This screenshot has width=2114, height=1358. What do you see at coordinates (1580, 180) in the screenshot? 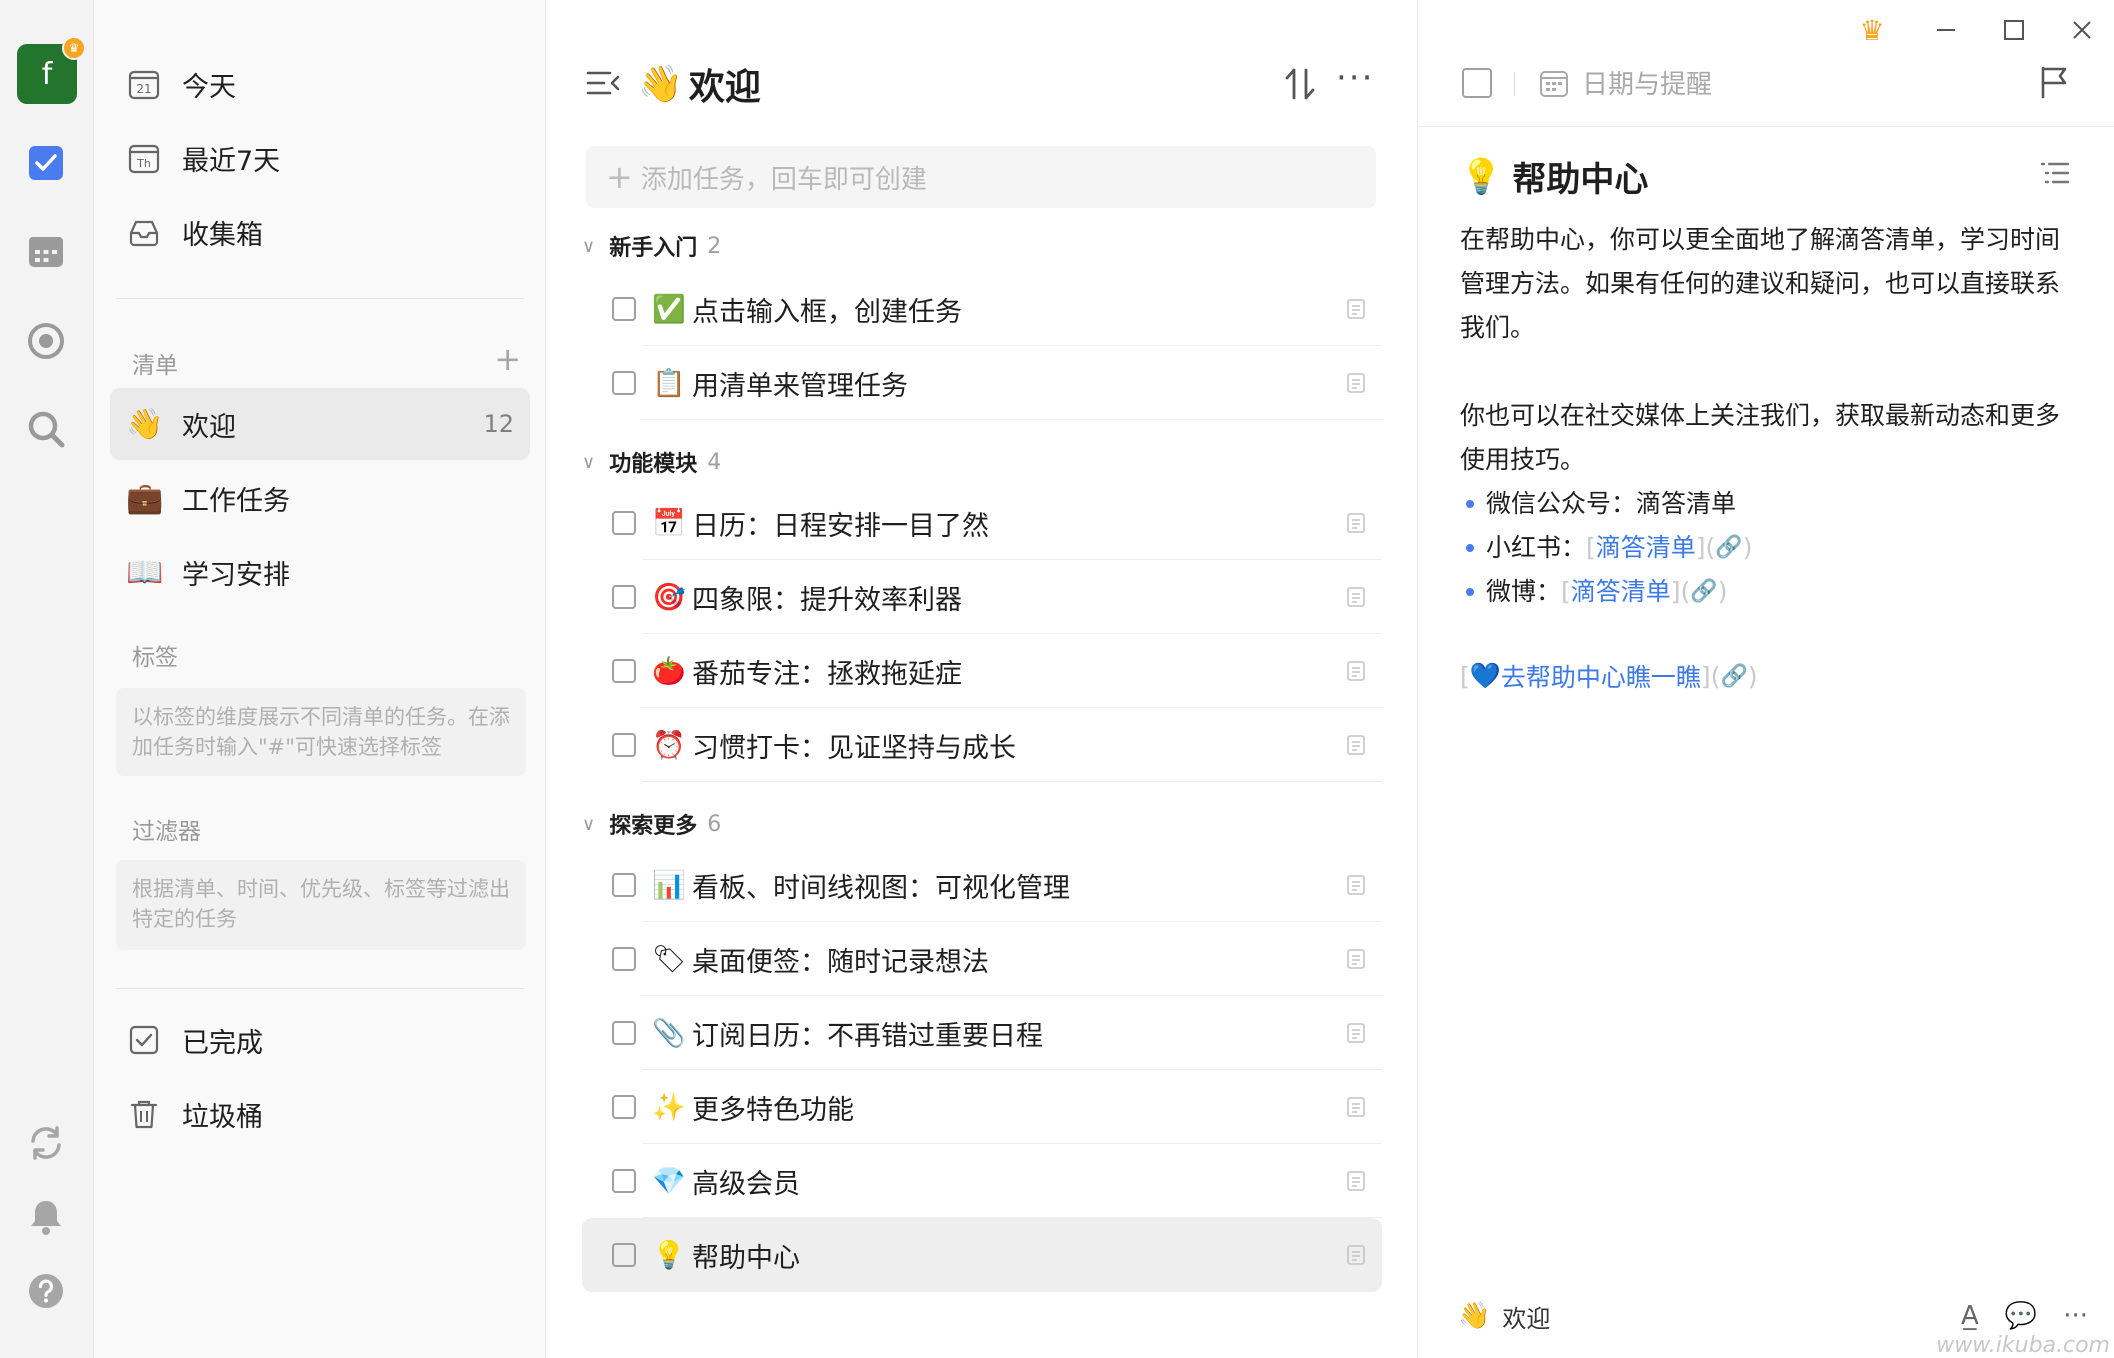
I see `task-detail-title-text: 帮助中心` at bounding box center [1580, 180].